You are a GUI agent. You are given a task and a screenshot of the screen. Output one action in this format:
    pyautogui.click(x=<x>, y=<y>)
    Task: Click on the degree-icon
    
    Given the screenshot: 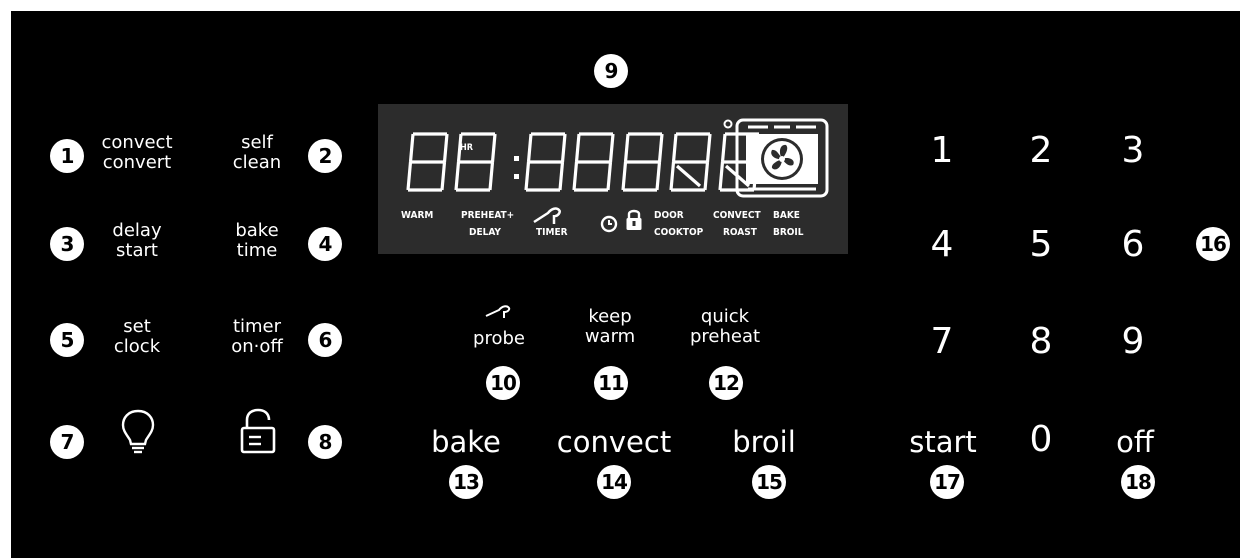 What is the action you would take?
    pyautogui.click(x=728, y=124)
    